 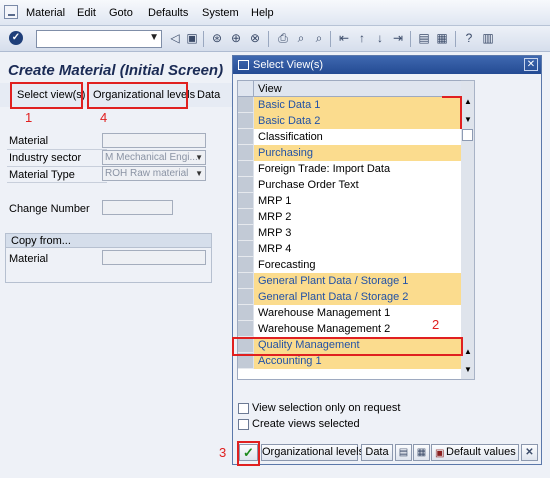 I want to click on table-row: Purchase Order Text, so click(x=351, y=185).